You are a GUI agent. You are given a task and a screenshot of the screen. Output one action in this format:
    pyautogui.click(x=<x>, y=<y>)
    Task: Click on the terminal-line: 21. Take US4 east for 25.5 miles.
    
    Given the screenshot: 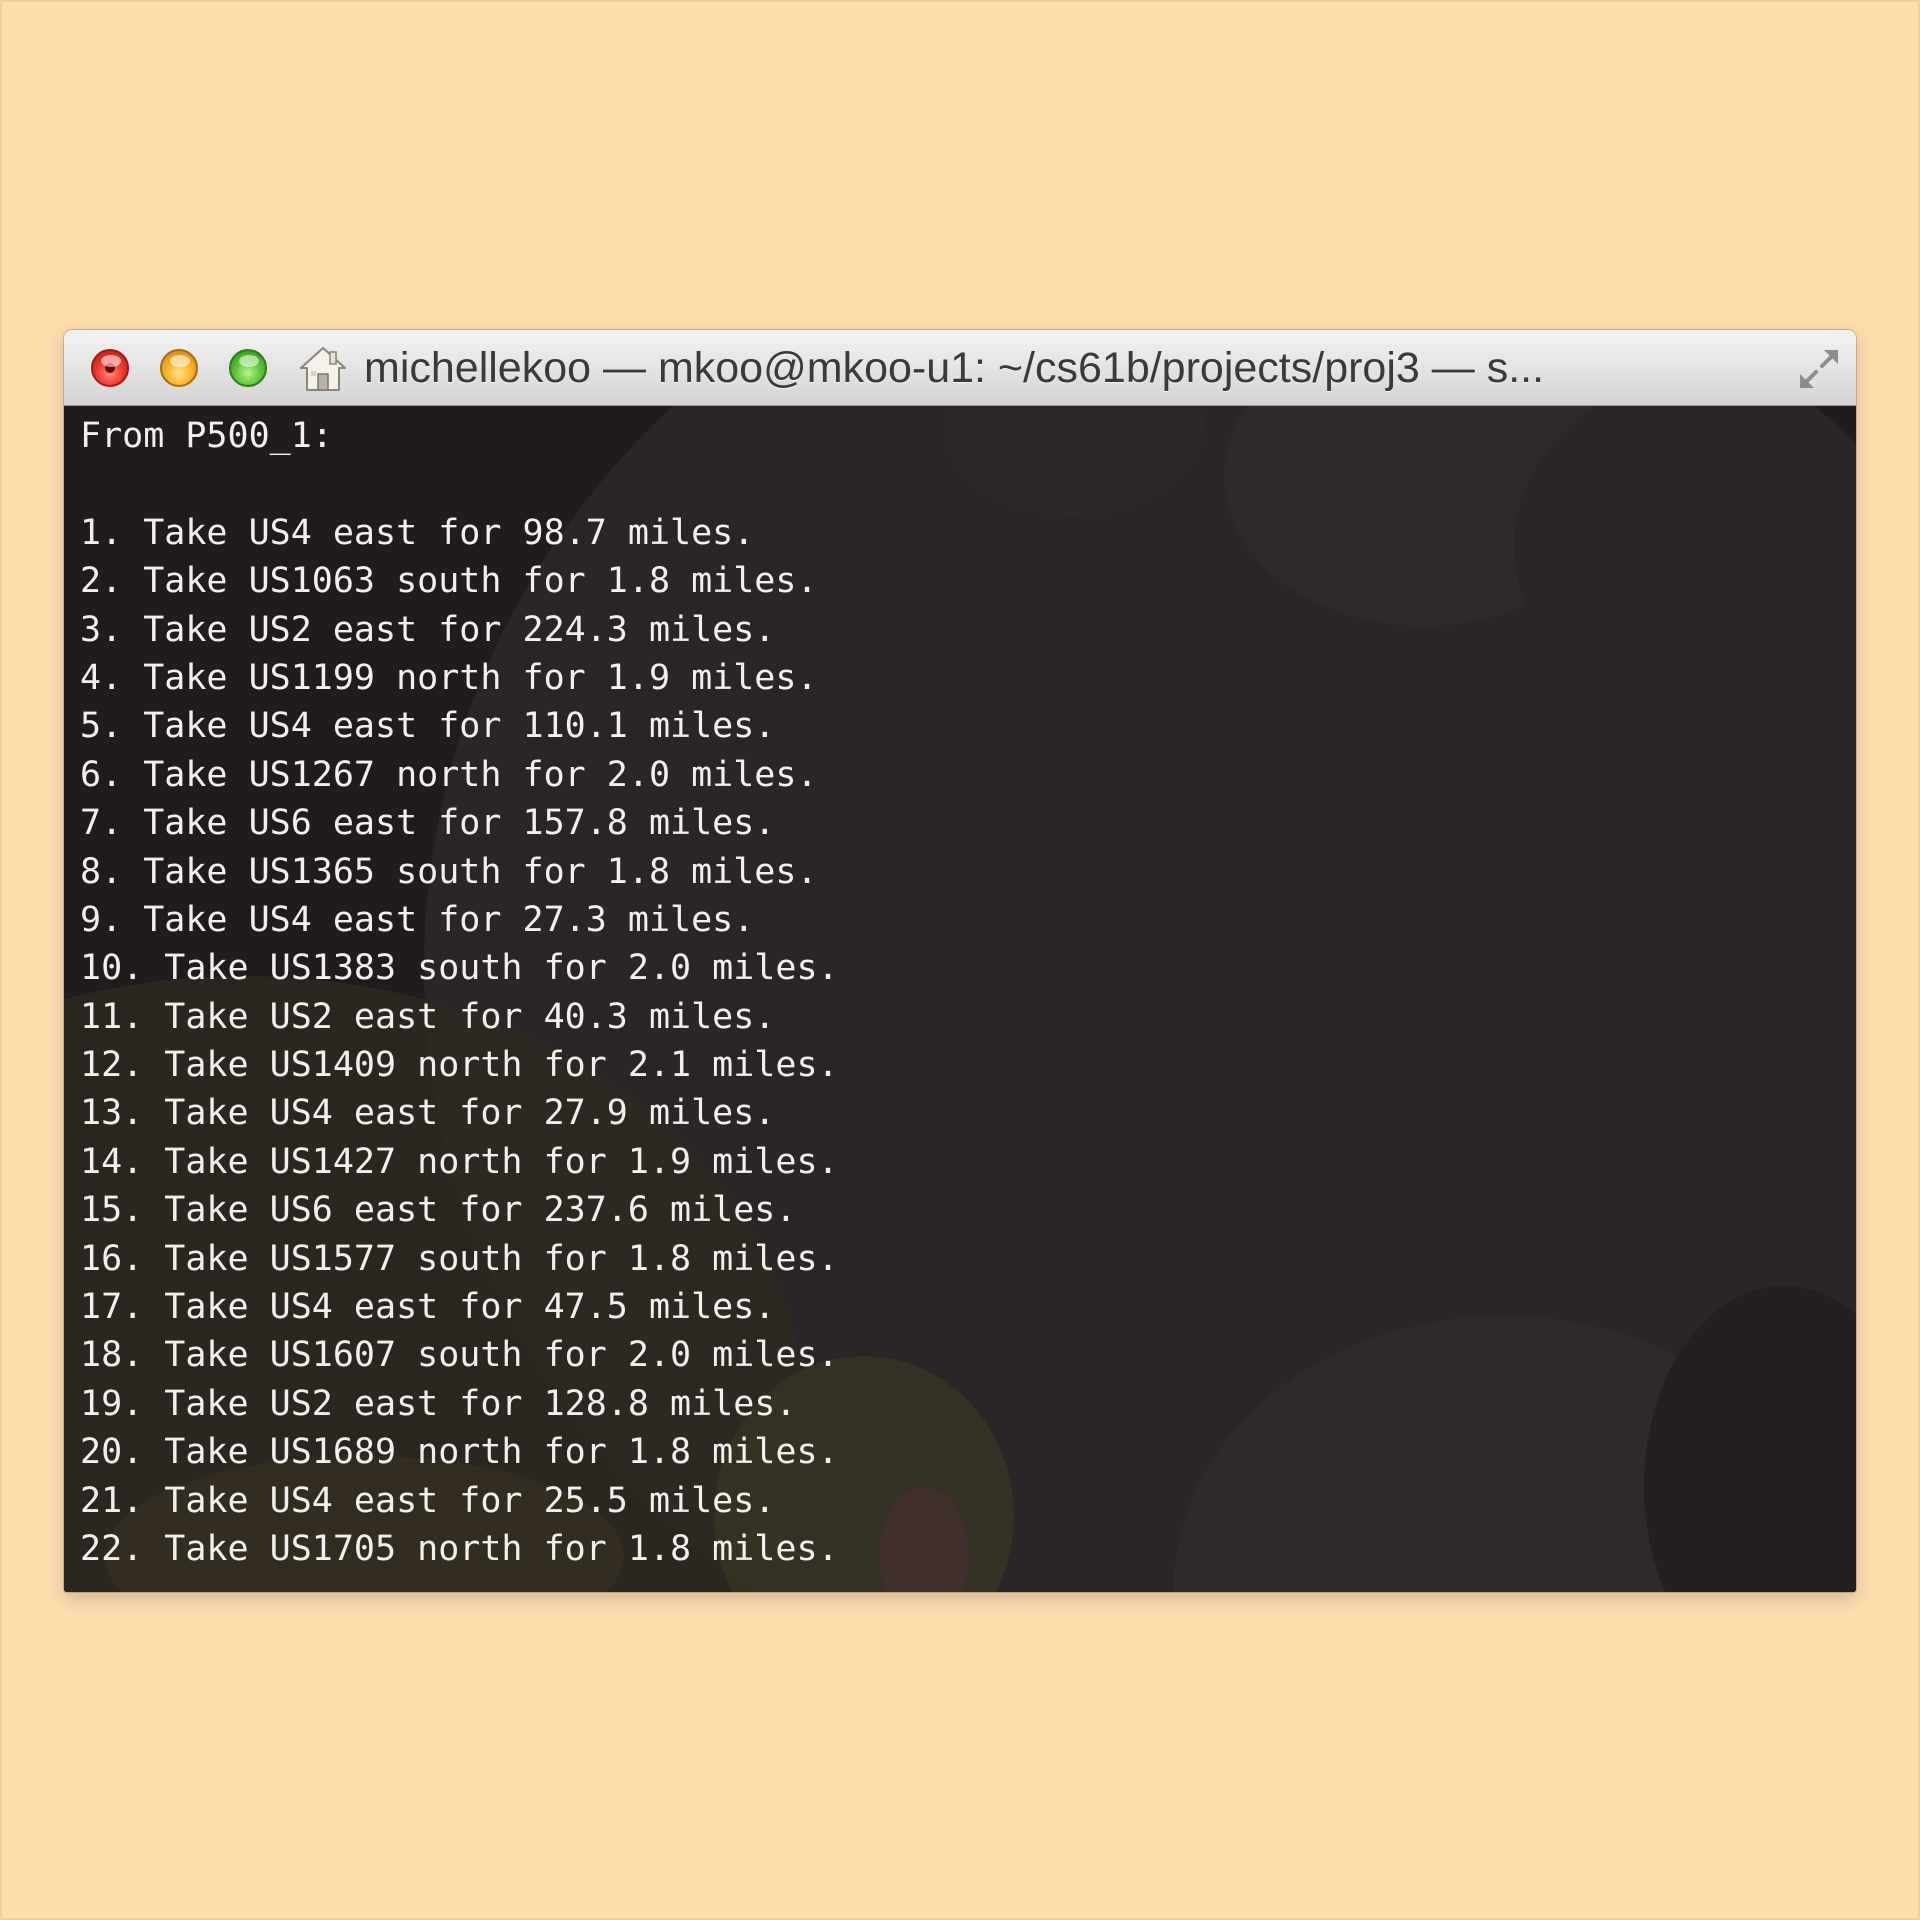 What is the action you would take?
    pyautogui.click(x=428, y=1500)
    